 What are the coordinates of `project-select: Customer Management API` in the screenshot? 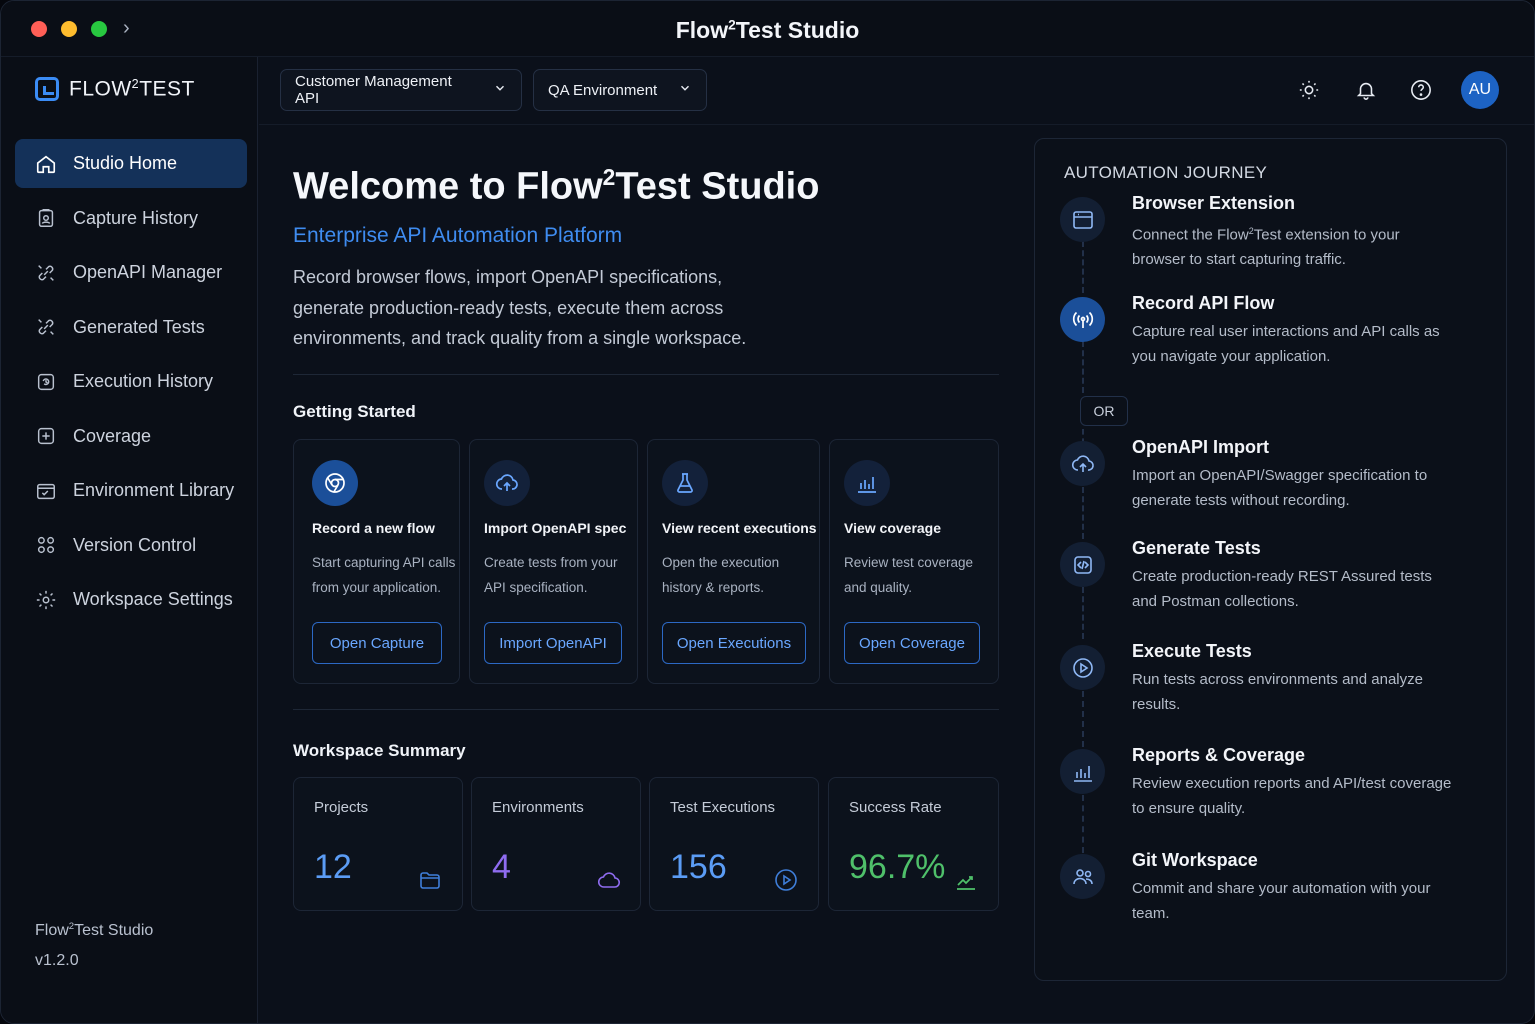 It's located at (401, 90).